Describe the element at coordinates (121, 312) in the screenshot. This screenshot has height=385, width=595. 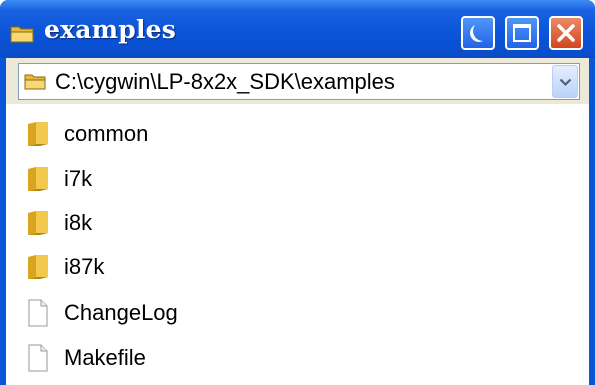
I see `item-label: ChangeLog` at that location.